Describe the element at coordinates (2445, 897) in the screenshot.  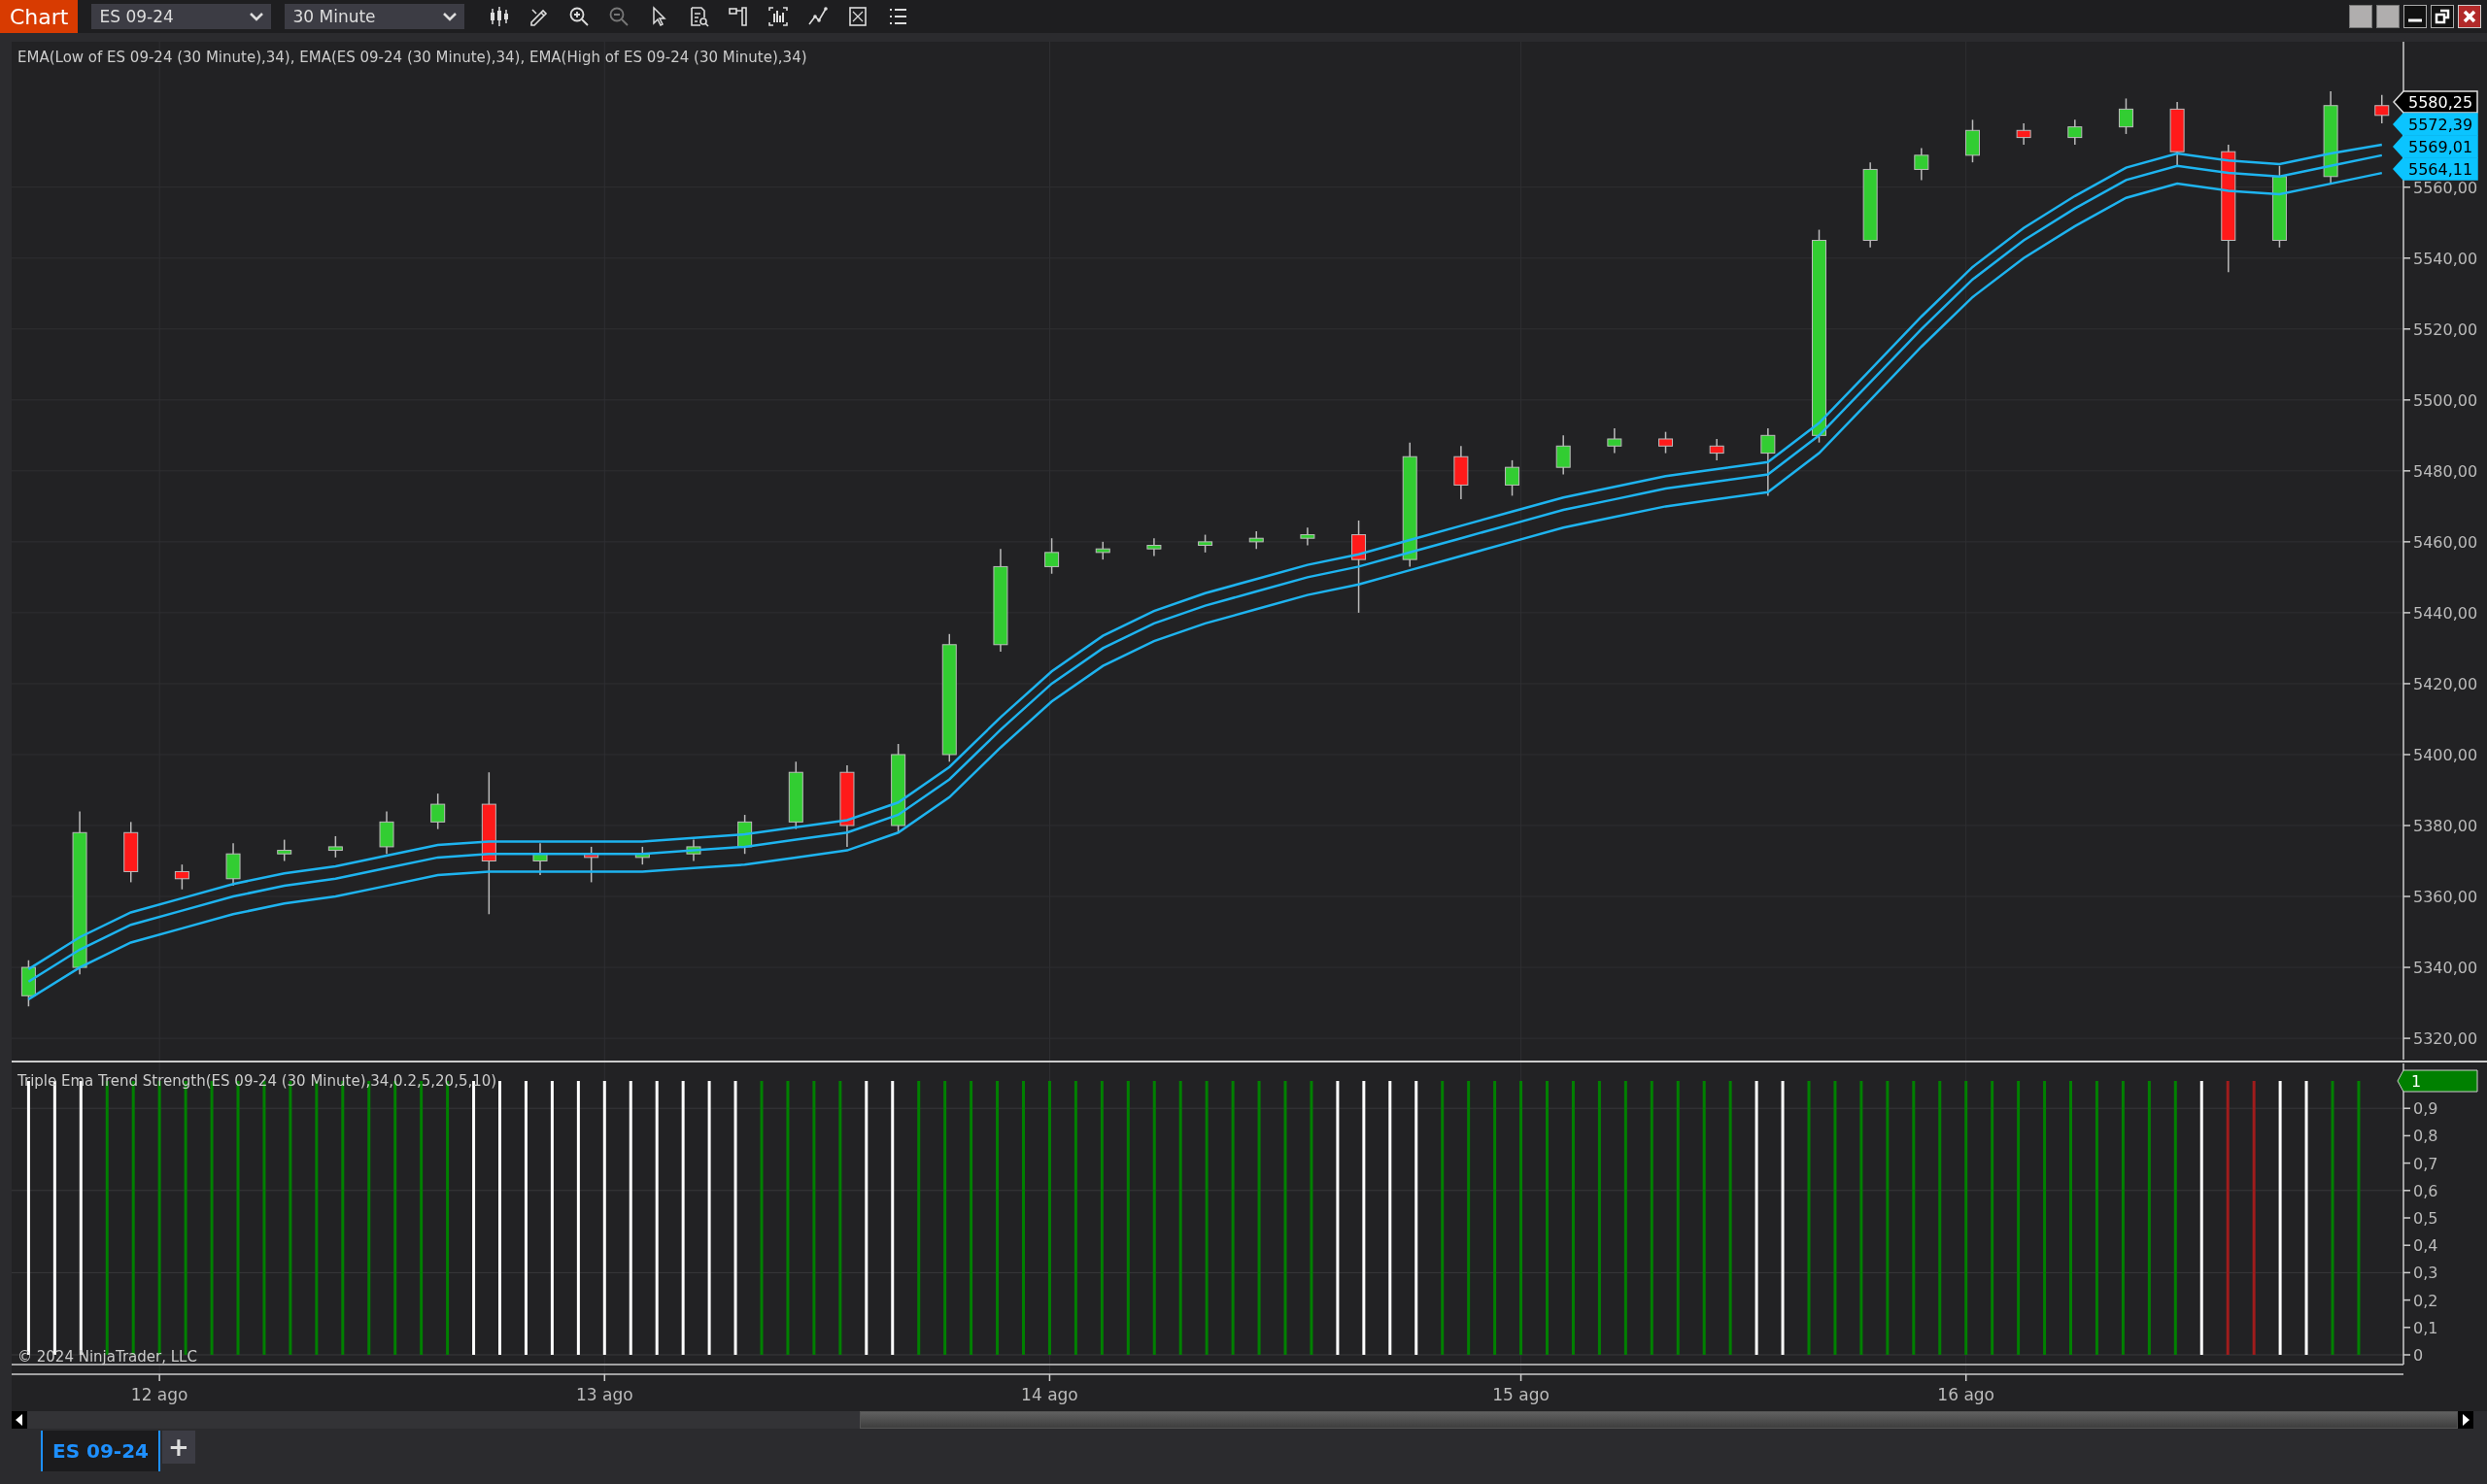
I see `price-axis-label: 5360,00` at that location.